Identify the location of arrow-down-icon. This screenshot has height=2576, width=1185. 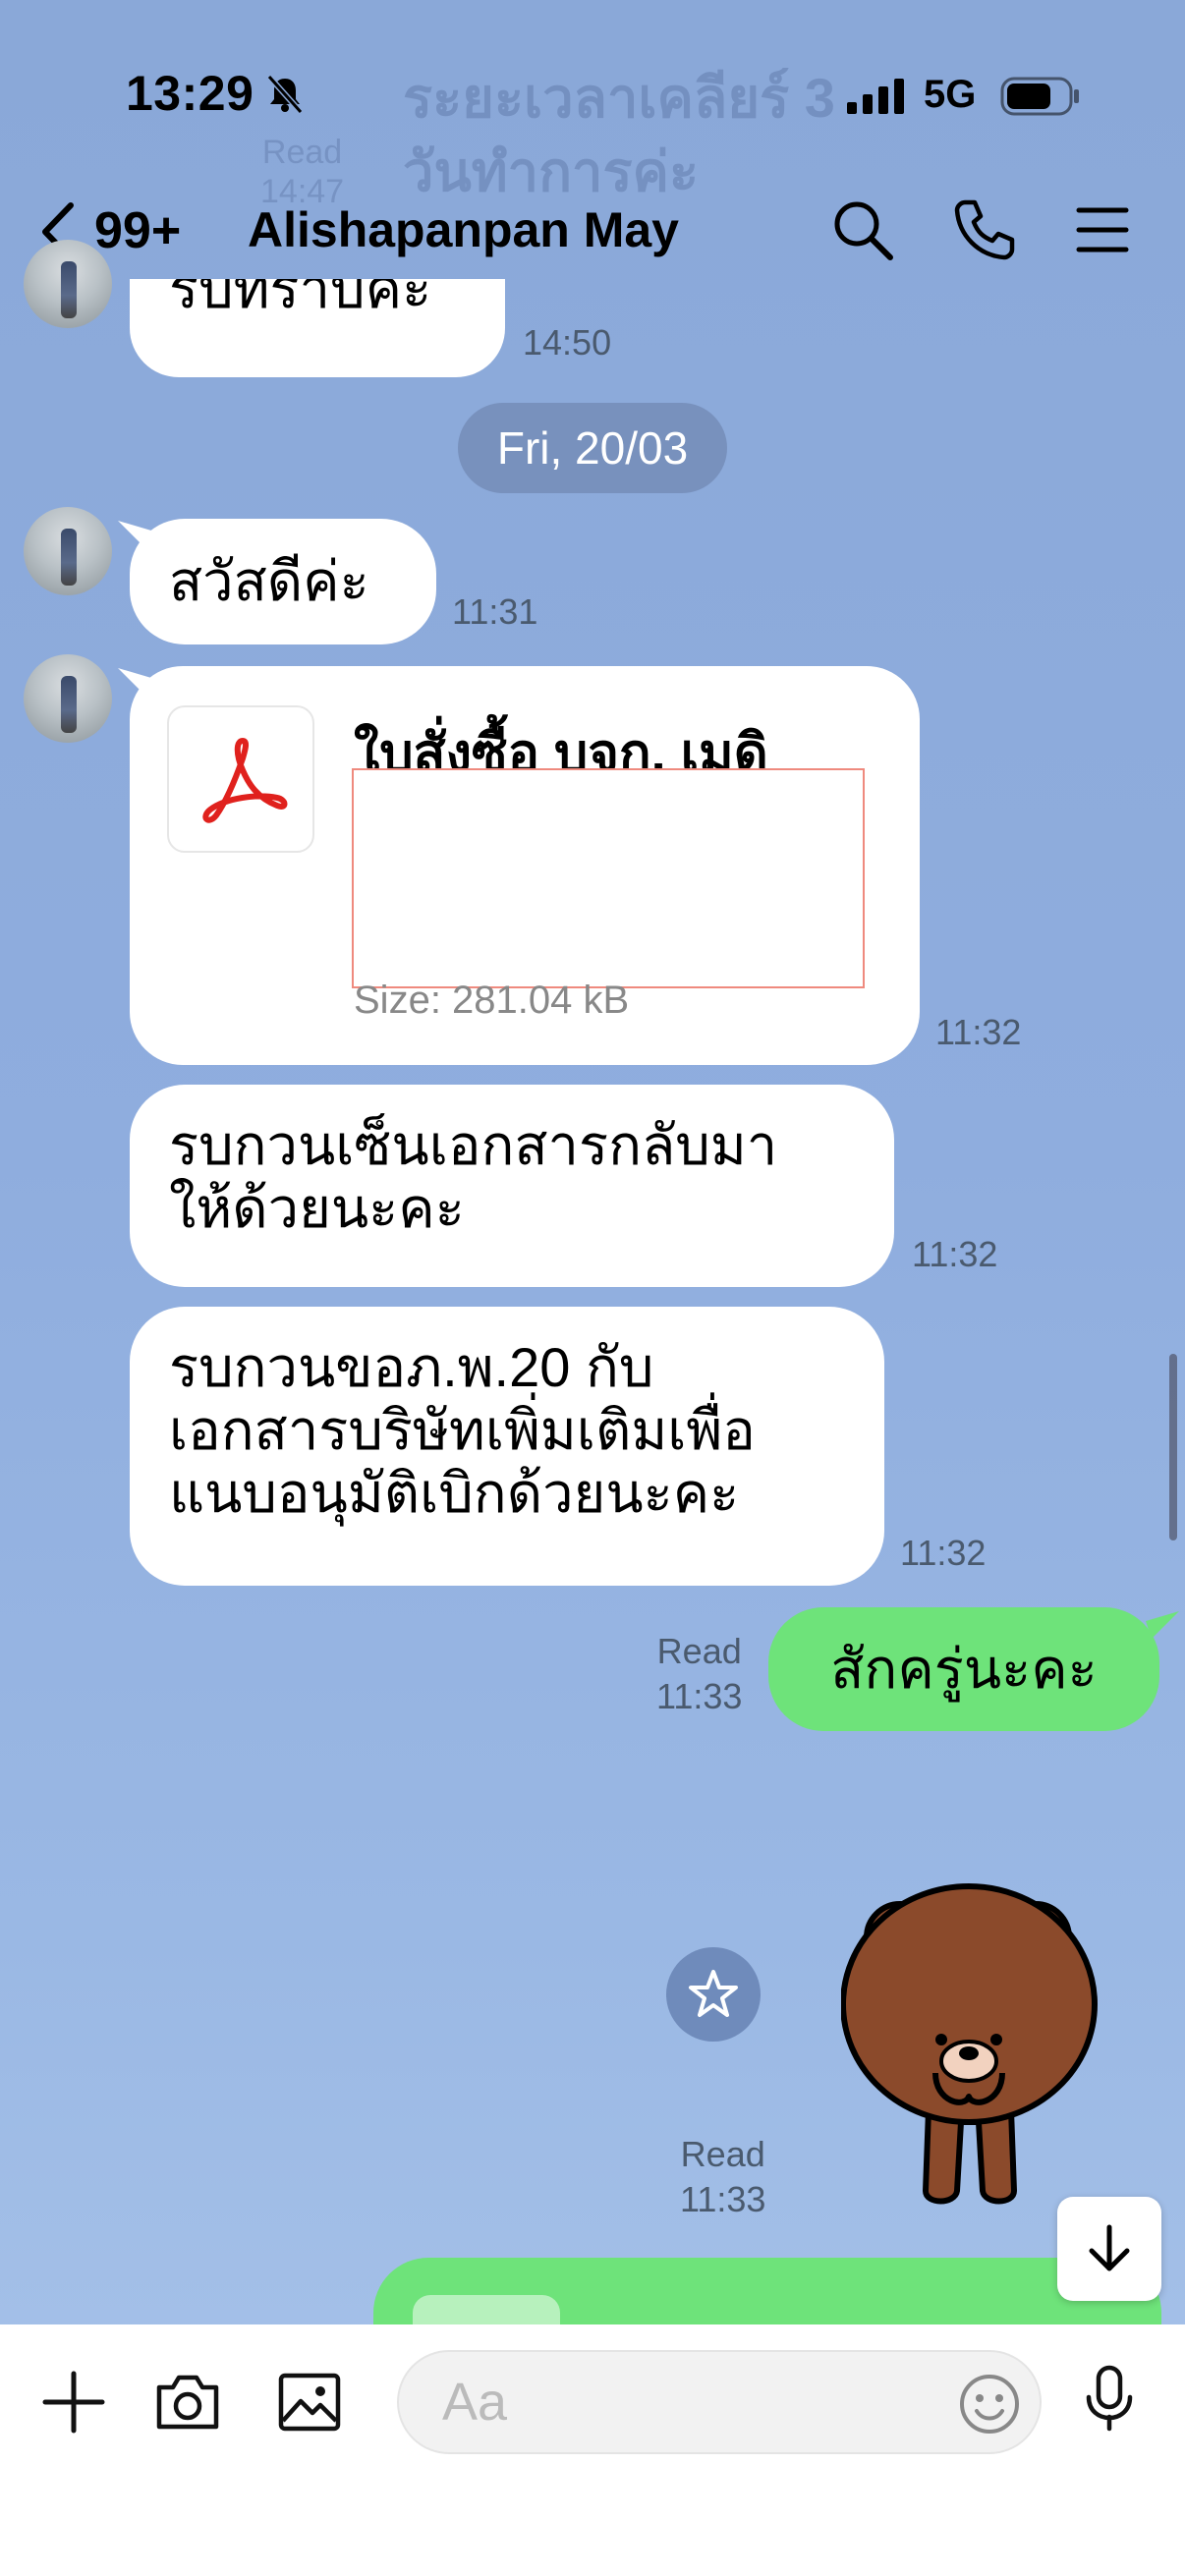
(1110, 2247).